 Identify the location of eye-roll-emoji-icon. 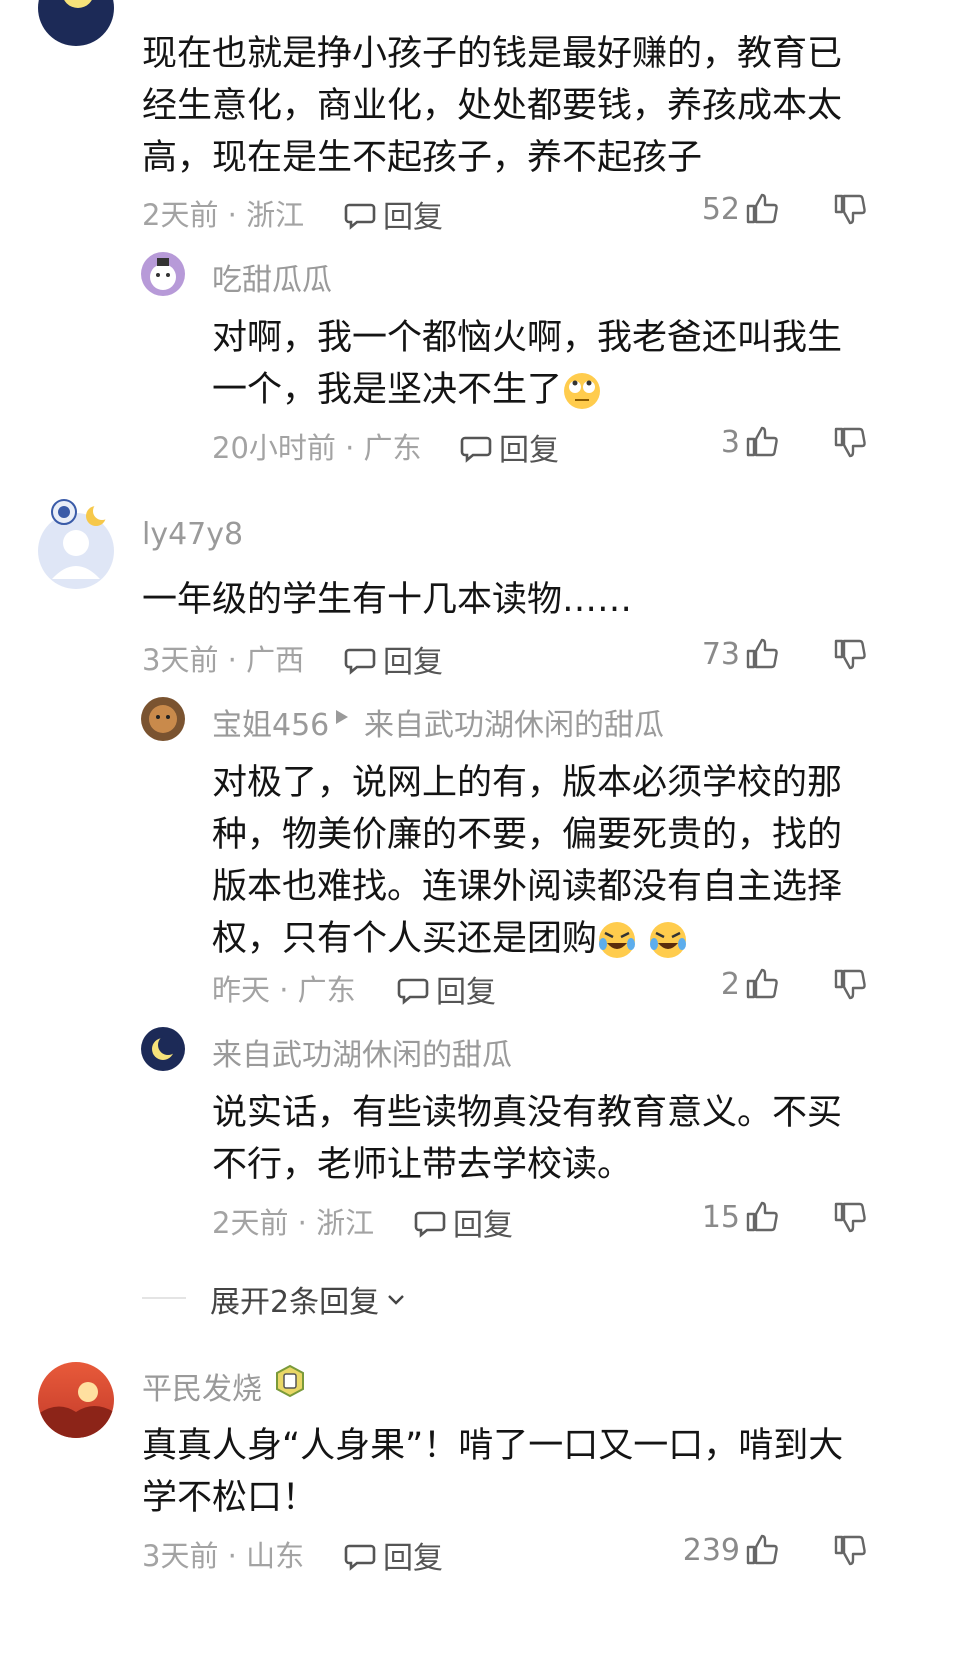
(582, 391).